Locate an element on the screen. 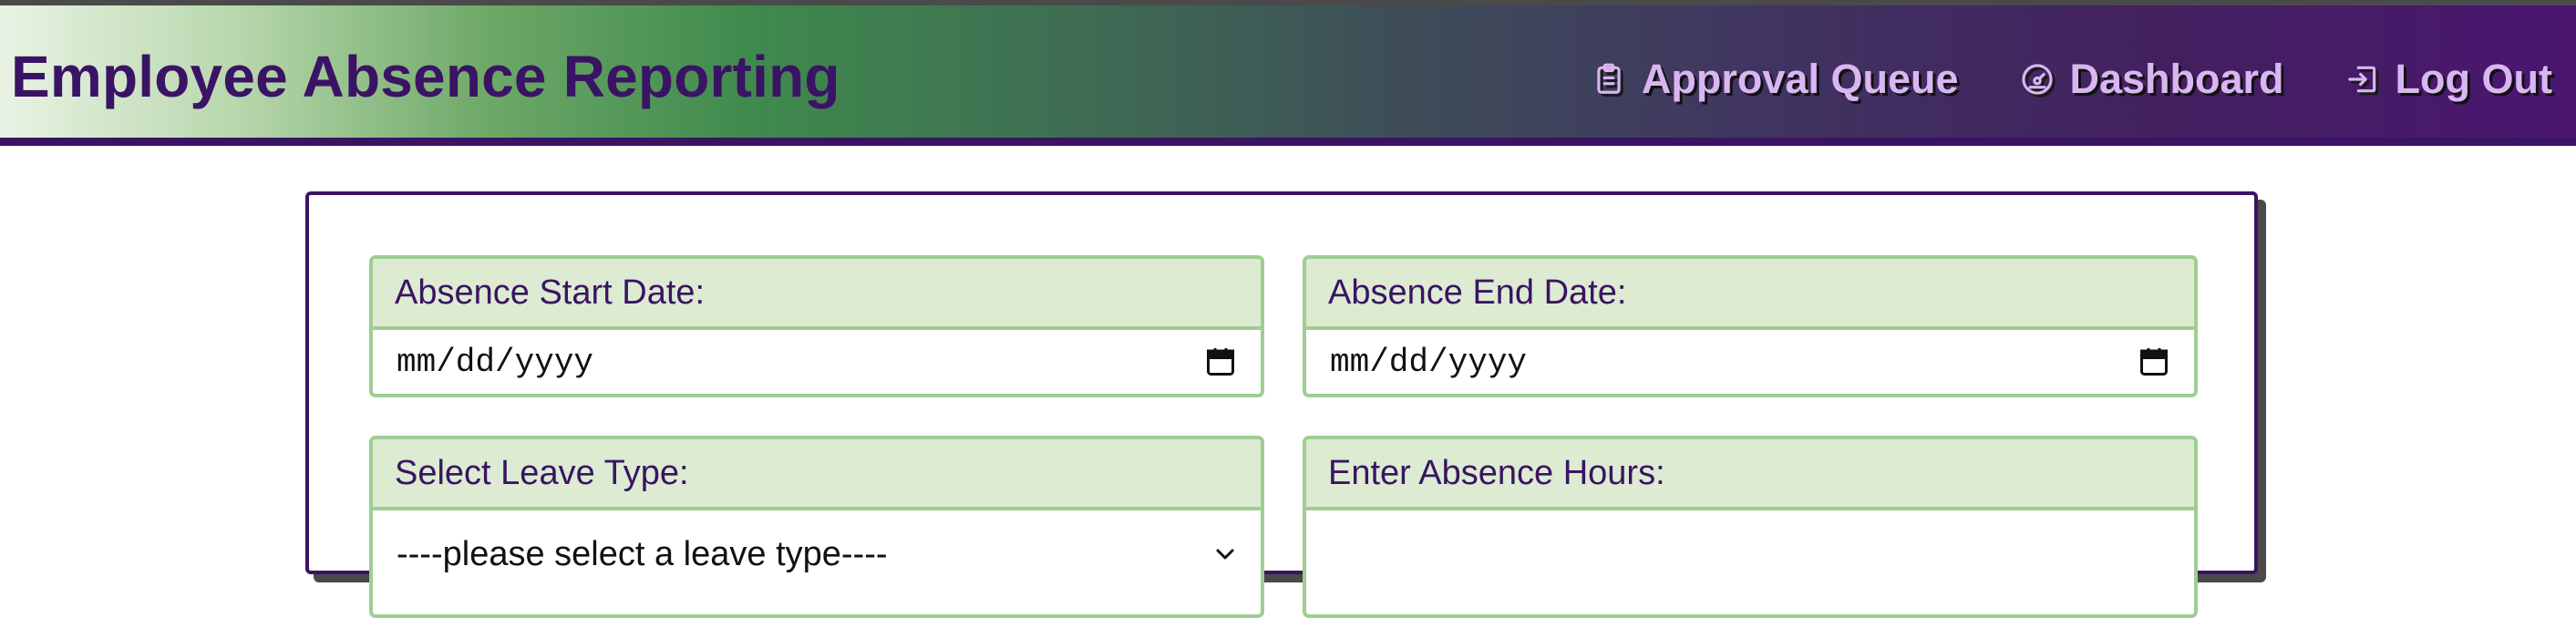 Image resolution: width=2576 pixels, height=618 pixels. absence-hours-input is located at coordinates (1750, 542).